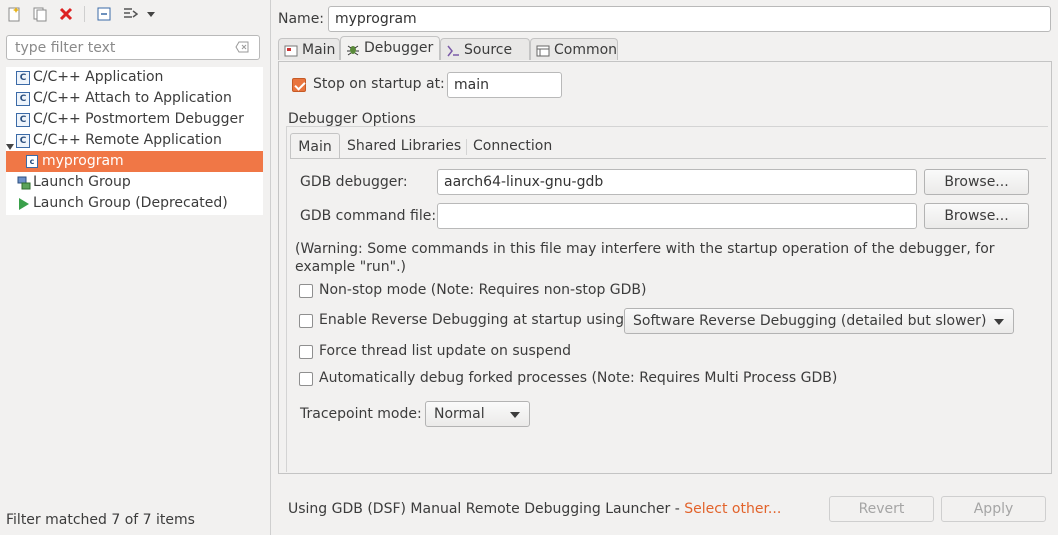 This screenshot has width=1058, height=535. I want to click on tree-item-launch-group-deprecated: Launch Group (Deprecated), so click(134, 203).